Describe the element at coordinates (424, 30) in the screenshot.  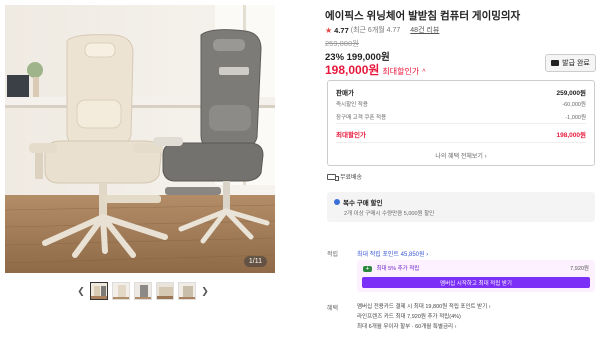
I see `review-link: 48건 리뷰` at that location.